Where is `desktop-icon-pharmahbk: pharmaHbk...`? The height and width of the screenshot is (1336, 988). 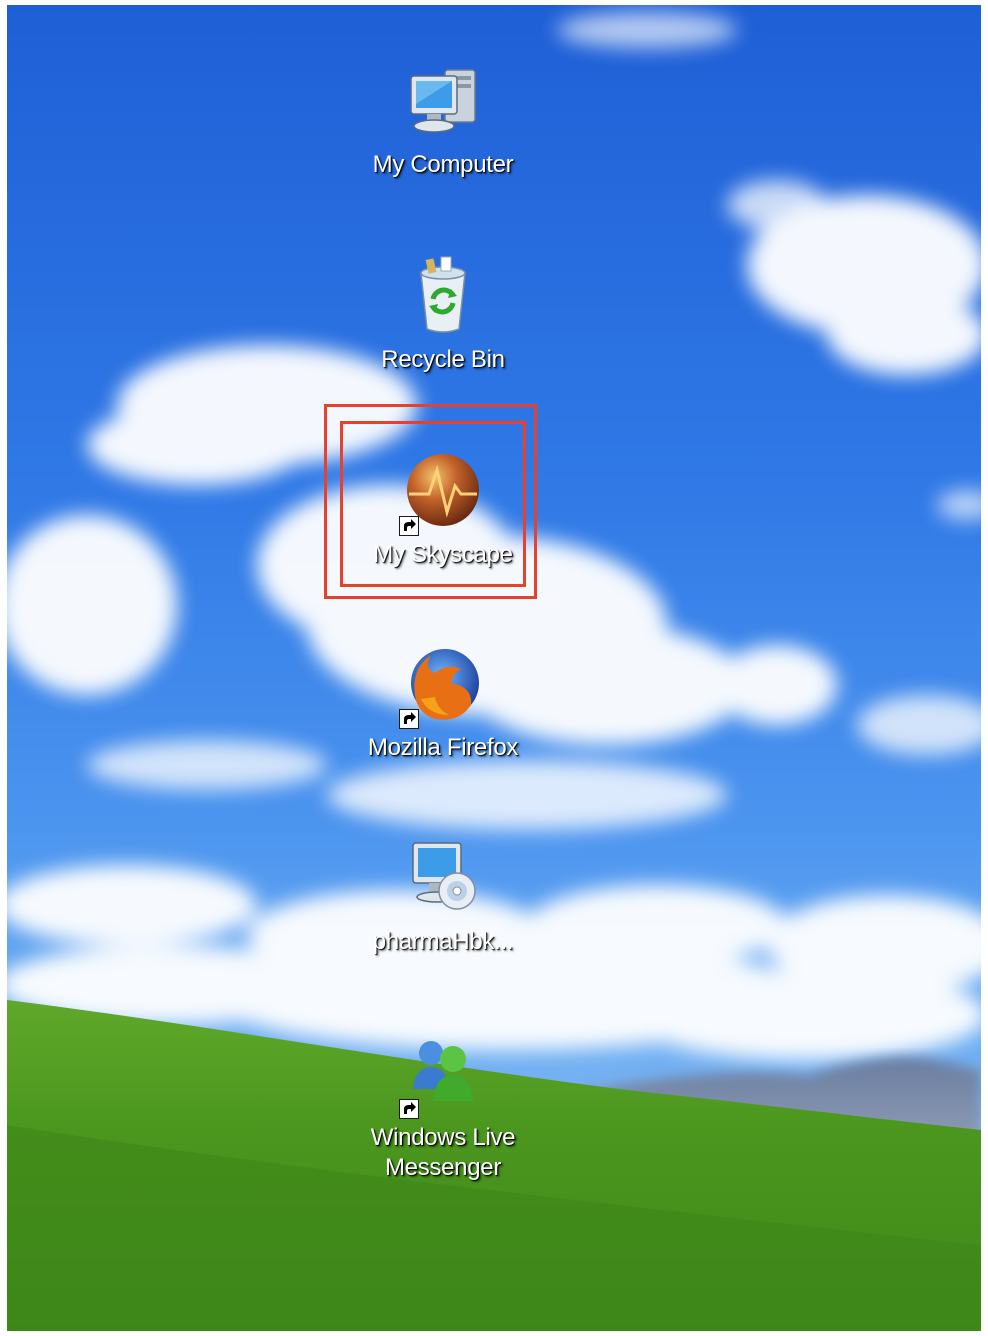 desktop-icon-pharmahbk: pharmaHbk... is located at coordinates (443, 897).